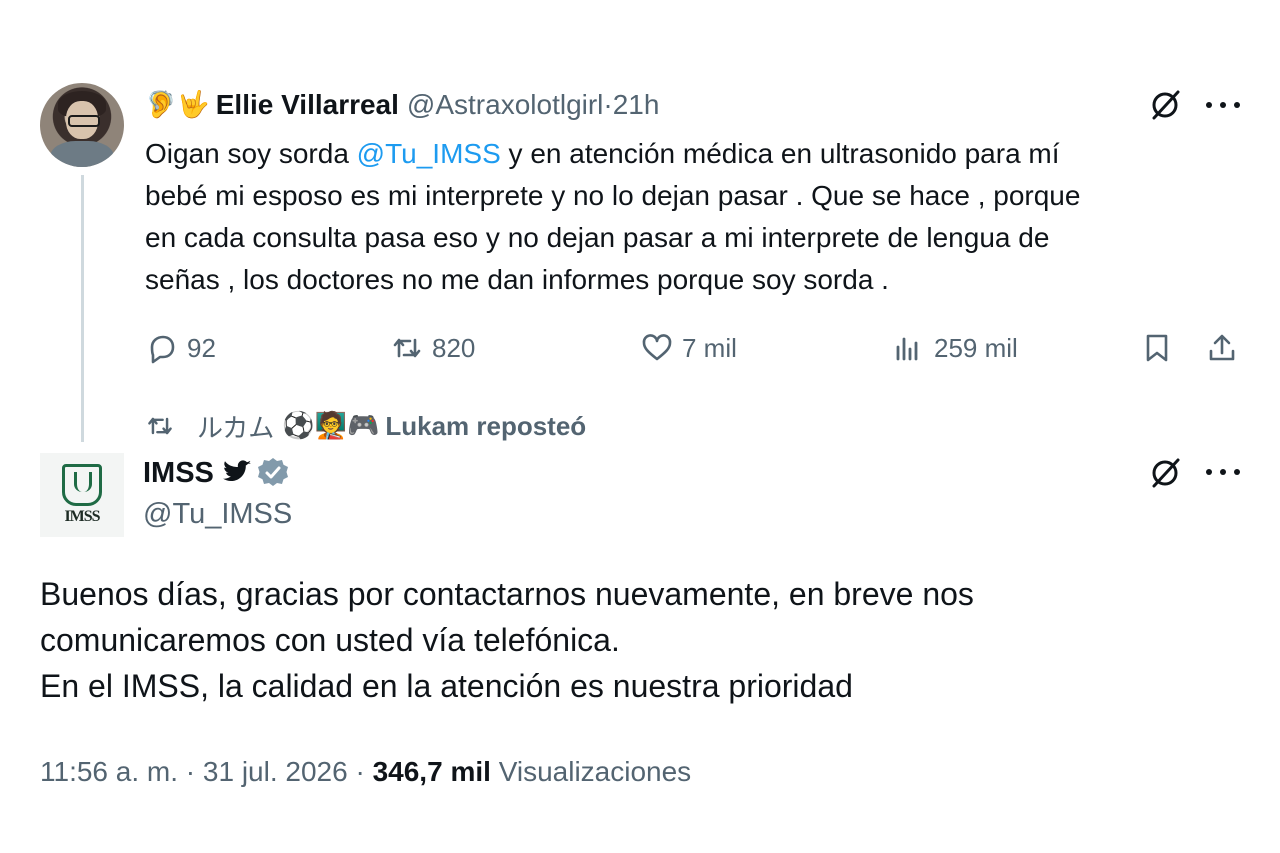  Describe the element at coordinates (201, 347) in the screenshot. I see `reply-count: 92` at that location.